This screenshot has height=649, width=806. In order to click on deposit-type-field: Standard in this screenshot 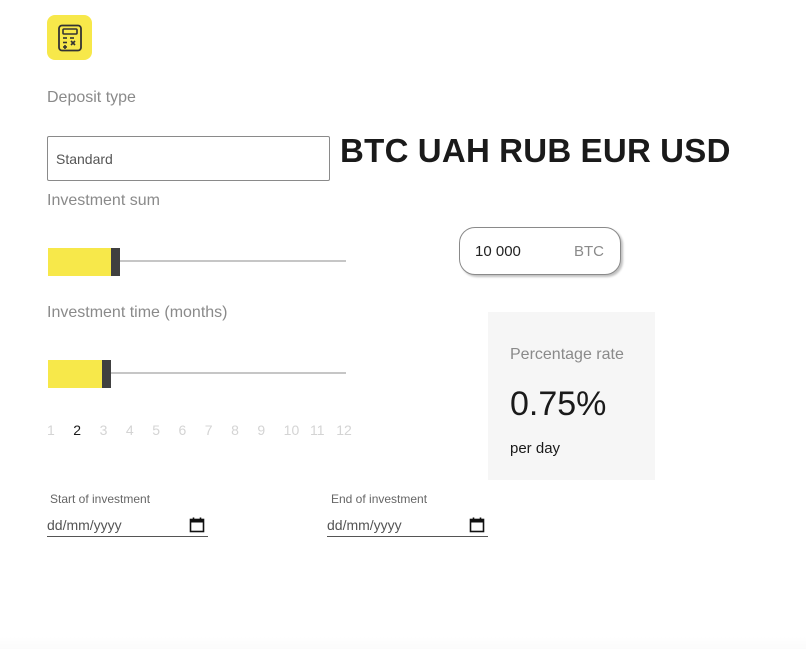, I will do `click(188, 158)`.